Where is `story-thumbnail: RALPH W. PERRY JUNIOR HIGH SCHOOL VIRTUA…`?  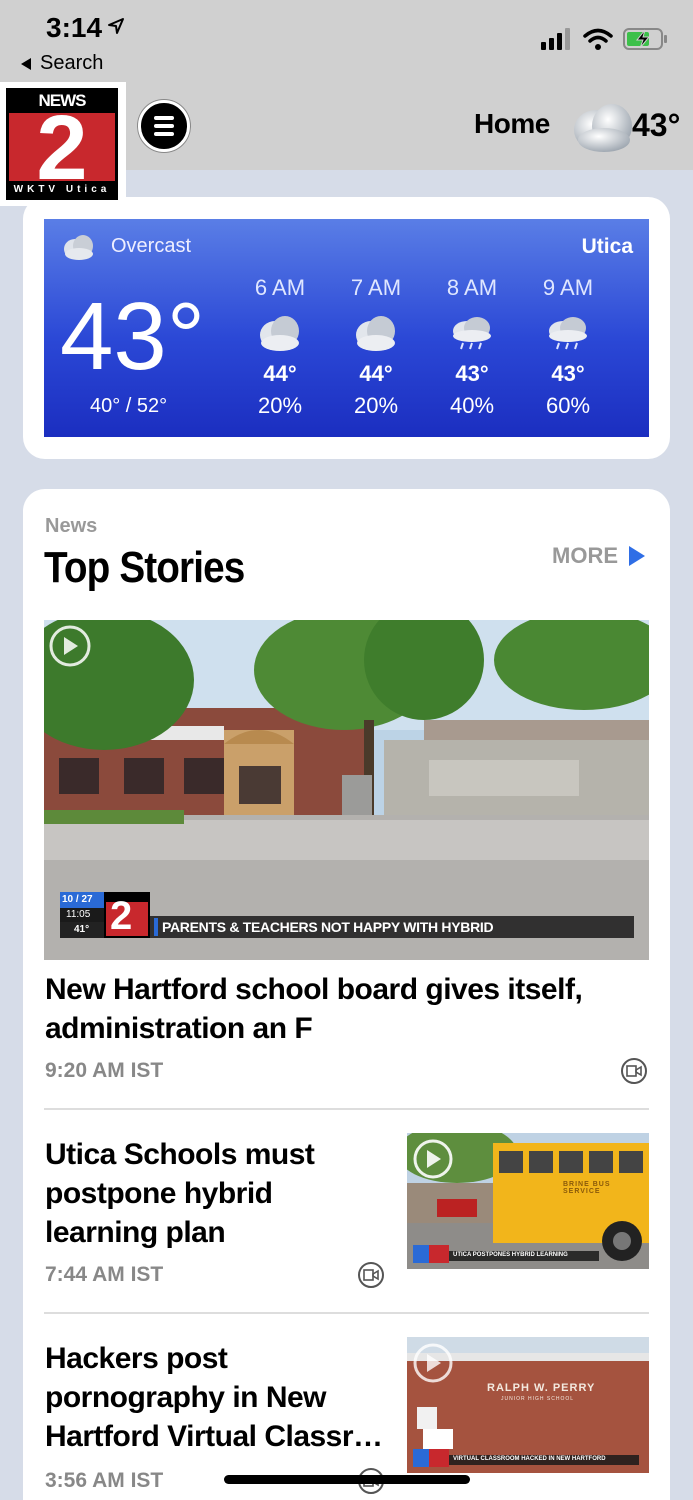
story-thumbnail: RALPH W. PERRY JUNIOR HIGH SCHOOL VIRTUA… is located at coordinates (528, 1405).